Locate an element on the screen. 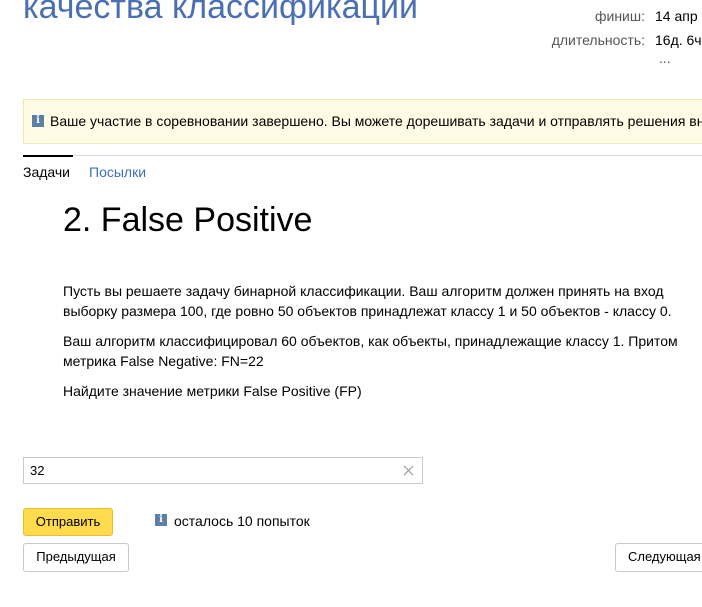  previous-button: Предыдущая is located at coordinates (76, 557).